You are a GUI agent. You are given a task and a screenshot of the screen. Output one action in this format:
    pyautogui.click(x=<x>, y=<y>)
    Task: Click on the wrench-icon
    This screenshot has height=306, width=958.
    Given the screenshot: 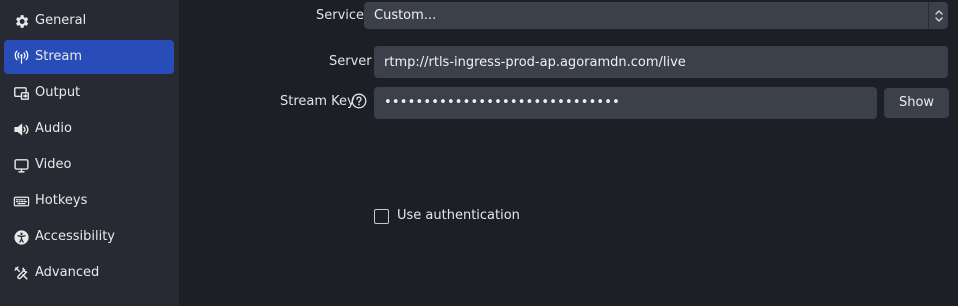 What is the action you would take?
    pyautogui.click(x=21, y=273)
    